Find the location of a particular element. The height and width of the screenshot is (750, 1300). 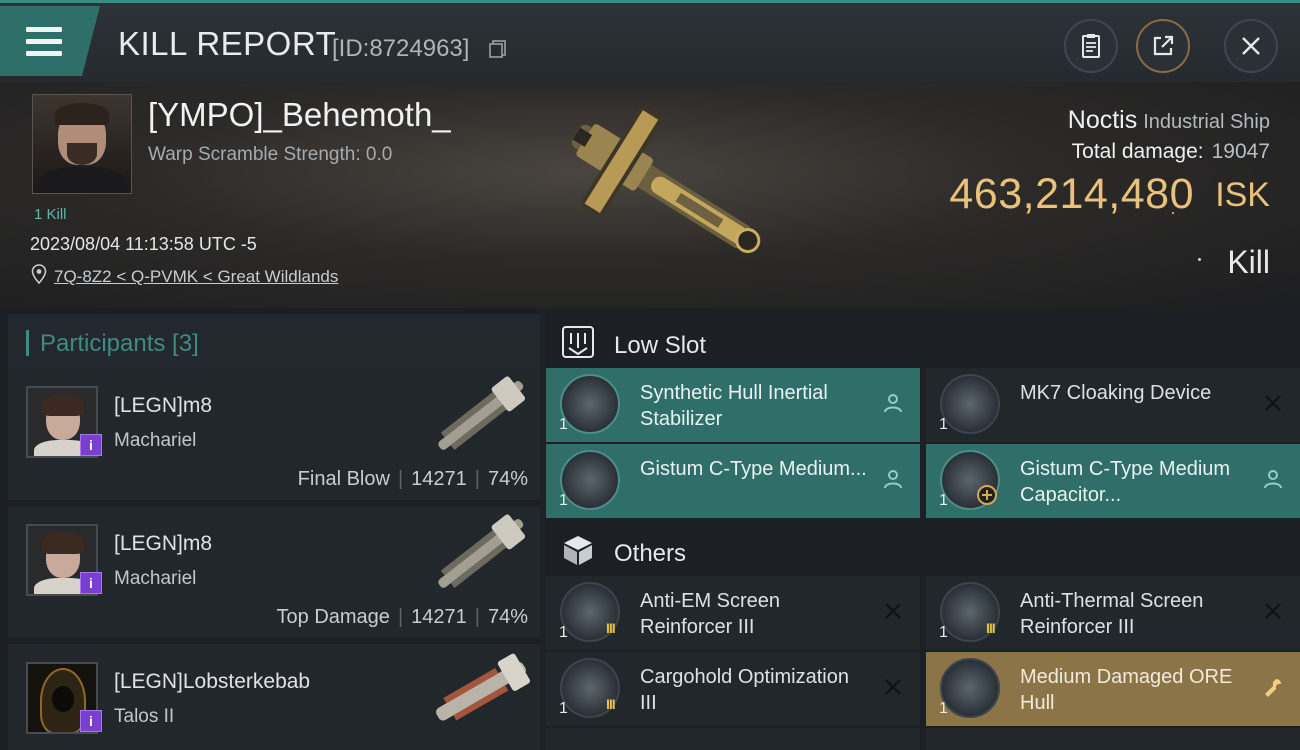

participant-percent: 74% is located at coordinates (507, 617).